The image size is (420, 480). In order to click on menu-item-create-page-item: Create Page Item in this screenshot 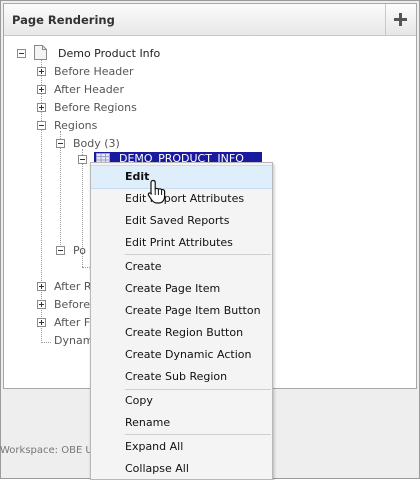, I will do `click(181, 289)`.